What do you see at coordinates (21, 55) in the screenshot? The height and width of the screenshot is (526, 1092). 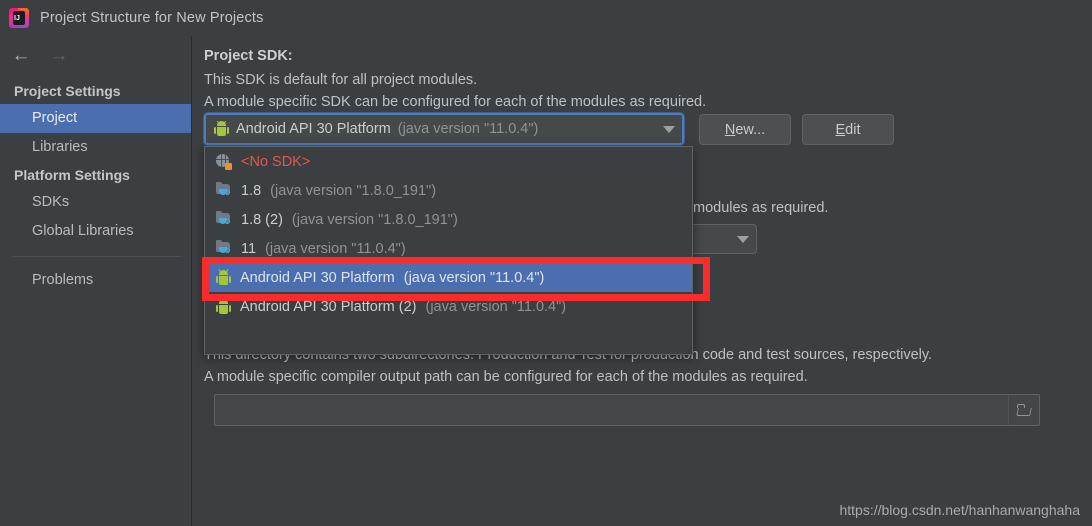 I see `arrow-left-icon: ←` at bounding box center [21, 55].